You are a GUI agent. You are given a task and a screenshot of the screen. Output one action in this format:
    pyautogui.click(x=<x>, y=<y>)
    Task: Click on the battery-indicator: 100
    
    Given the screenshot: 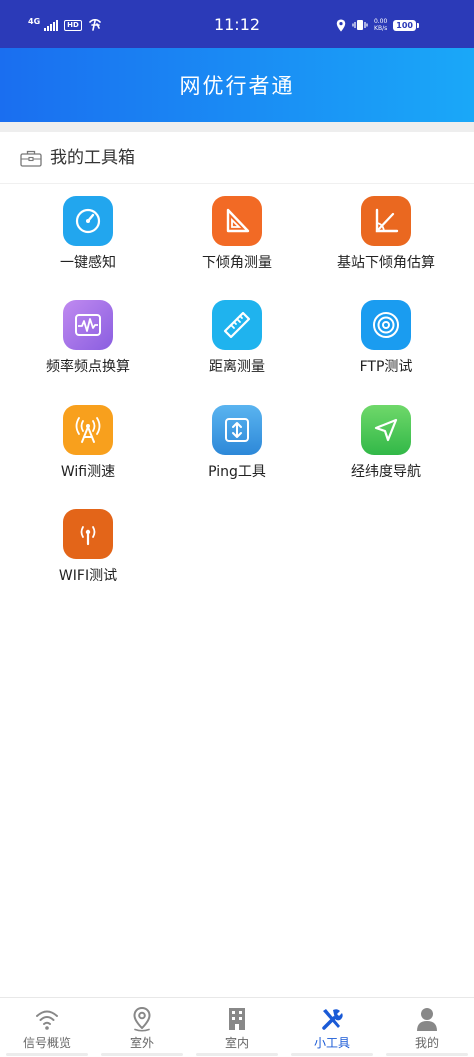 What is the action you would take?
    pyautogui.click(x=406, y=25)
    